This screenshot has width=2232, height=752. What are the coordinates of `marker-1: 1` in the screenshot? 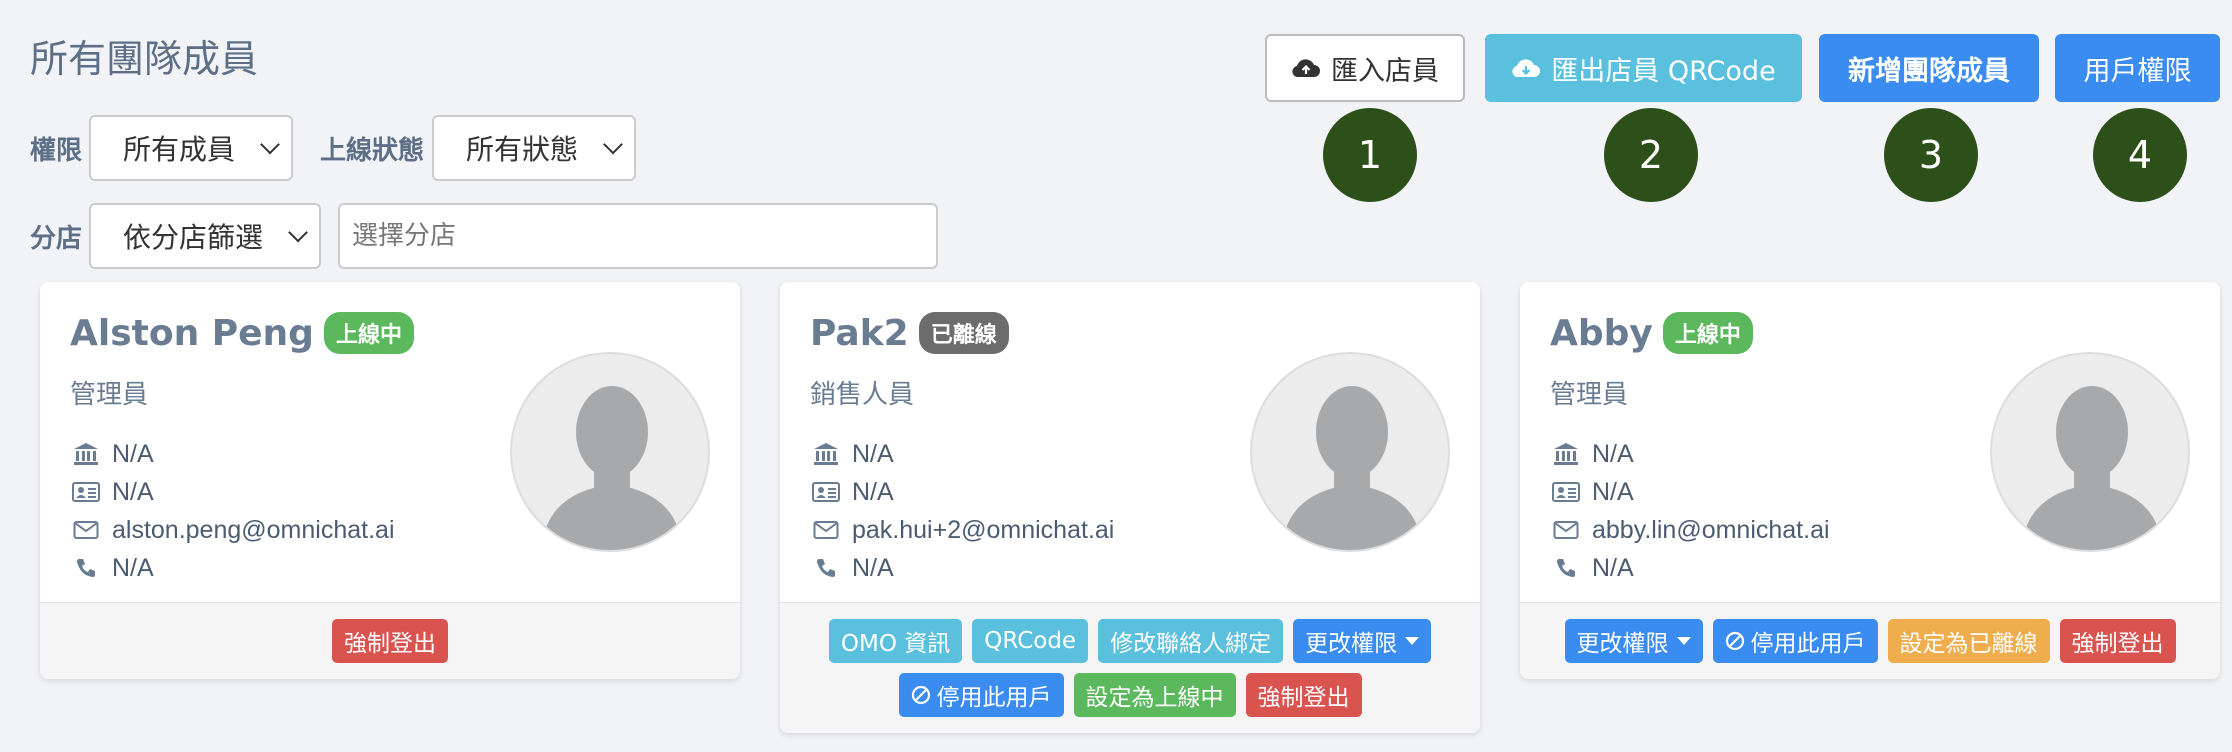 It's located at (1370, 155).